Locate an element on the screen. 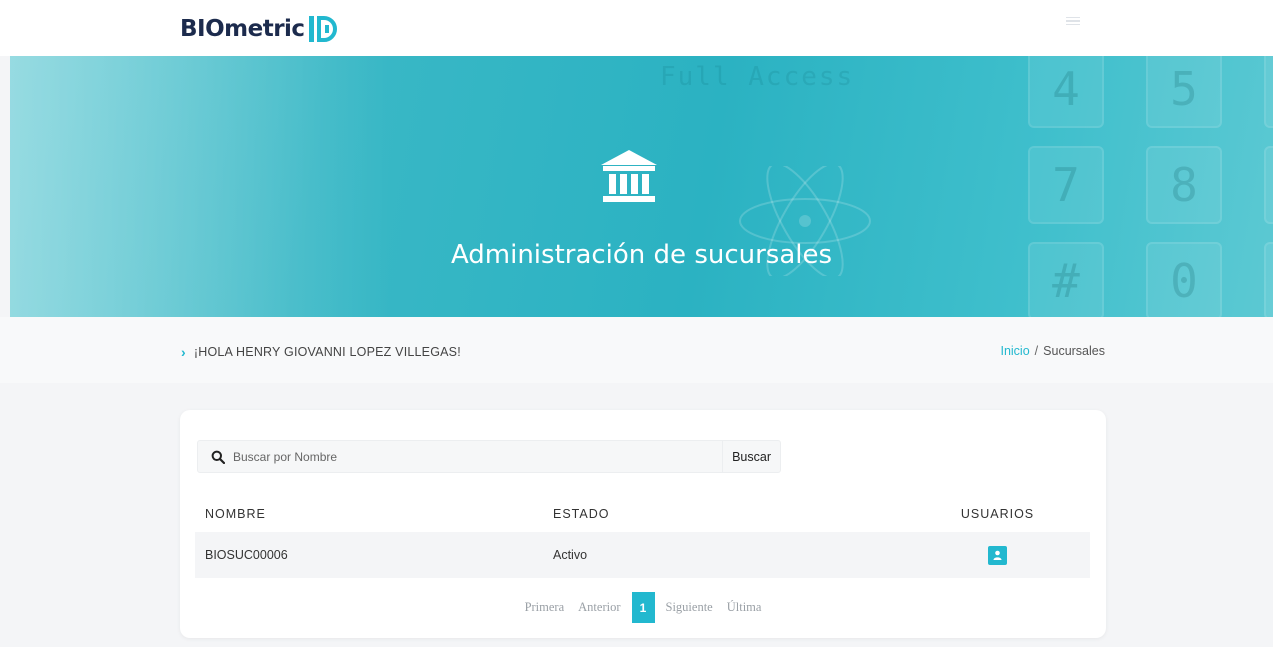  table-header: NOMBRE ESTADO USUARIOS is located at coordinates (642, 514).